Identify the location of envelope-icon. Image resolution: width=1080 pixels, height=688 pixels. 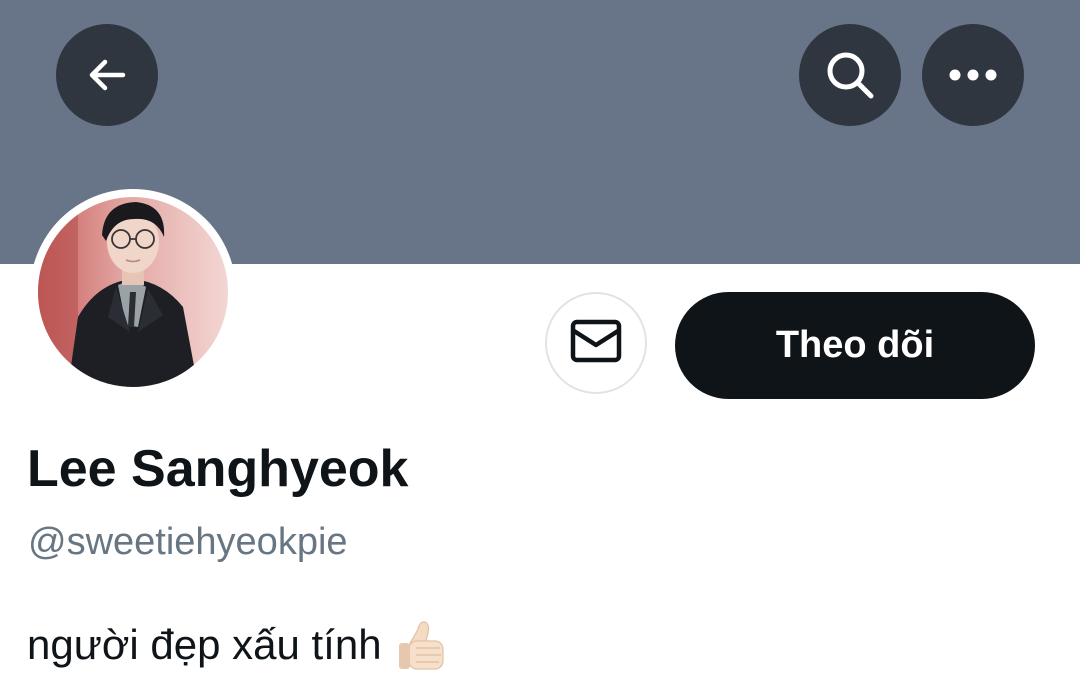
(596, 343).